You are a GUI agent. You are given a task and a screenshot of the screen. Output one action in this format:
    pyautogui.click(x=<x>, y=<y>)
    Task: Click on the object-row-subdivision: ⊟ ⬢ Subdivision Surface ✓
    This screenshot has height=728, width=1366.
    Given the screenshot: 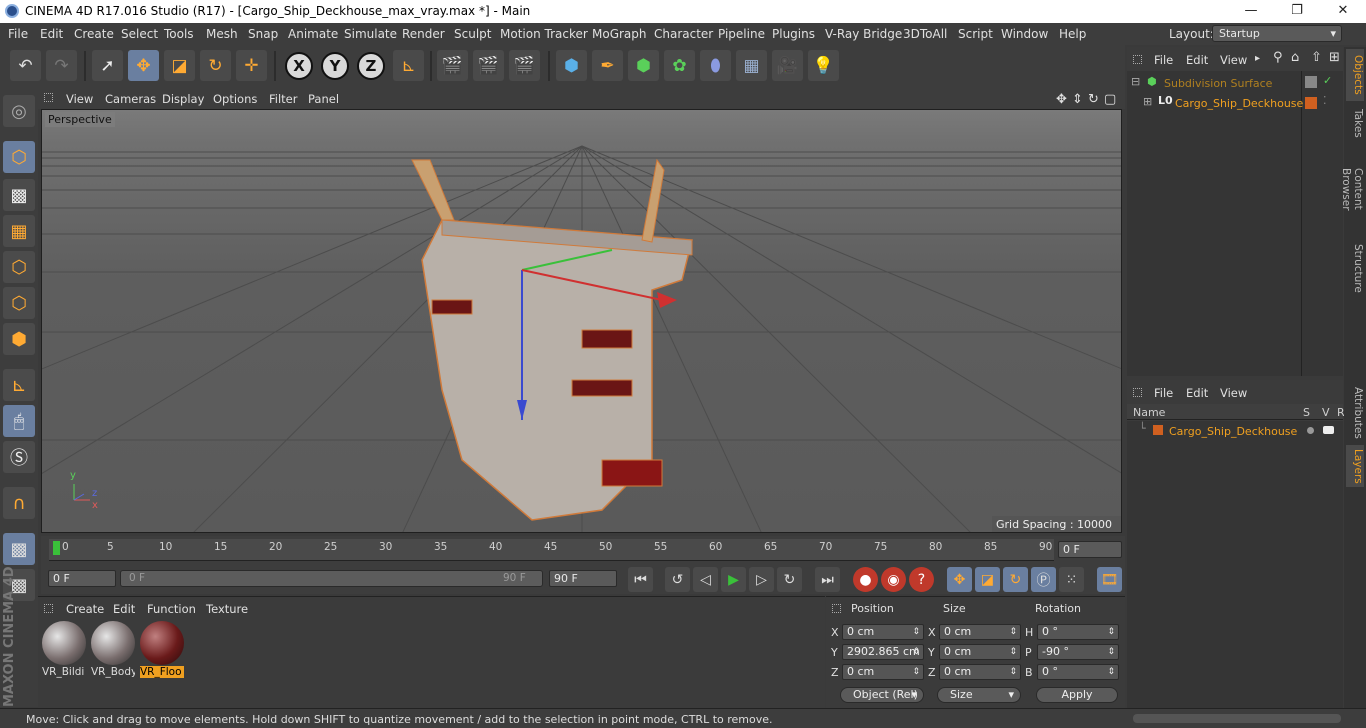 What is the action you would take?
    pyautogui.click(x=1235, y=83)
    